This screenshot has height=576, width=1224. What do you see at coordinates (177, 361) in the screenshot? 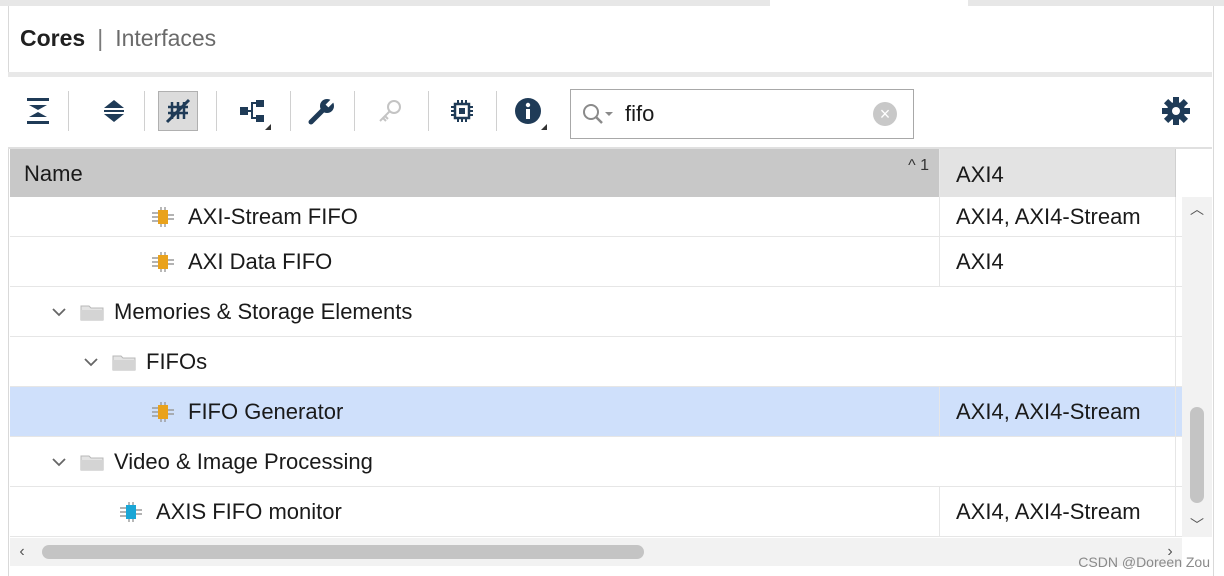
I see `tree-item-label: FIFOs` at bounding box center [177, 361].